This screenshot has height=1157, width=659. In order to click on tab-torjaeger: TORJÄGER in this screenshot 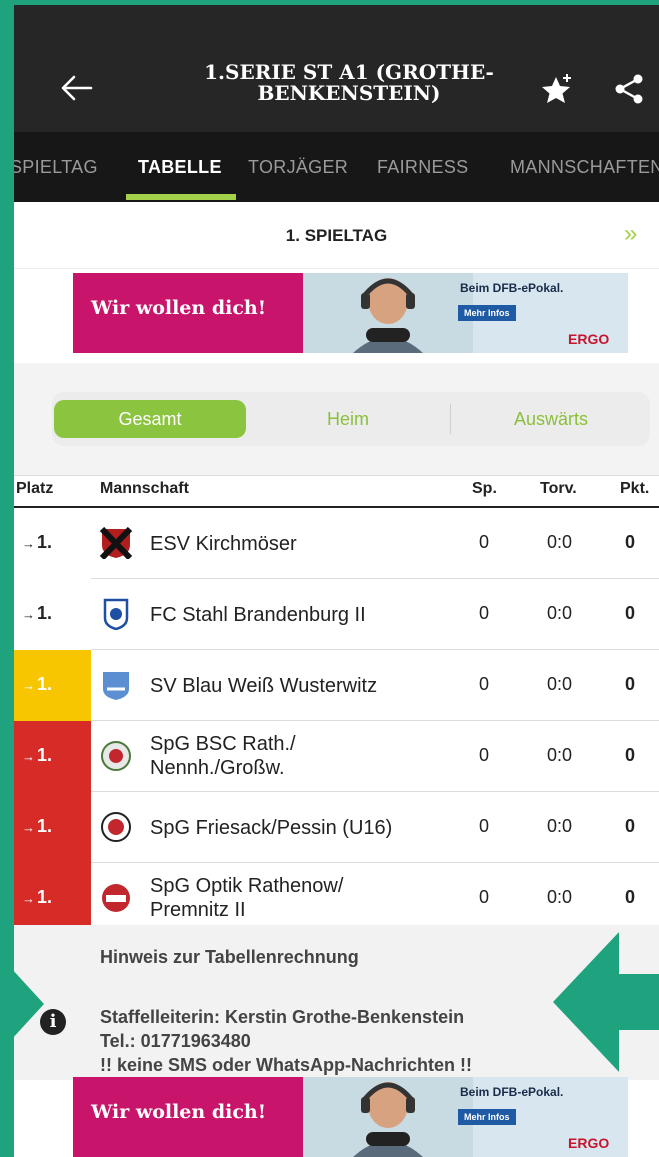, I will do `click(298, 167)`.